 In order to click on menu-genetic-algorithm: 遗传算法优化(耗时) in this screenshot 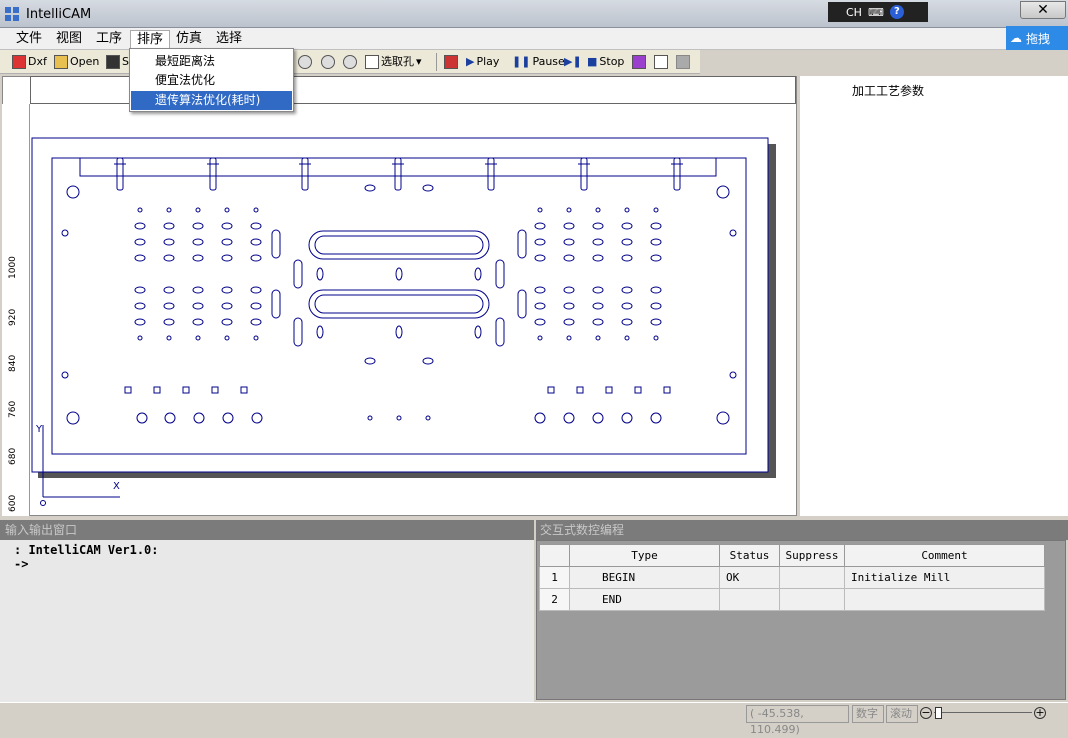, I will do `click(211, 100)`.